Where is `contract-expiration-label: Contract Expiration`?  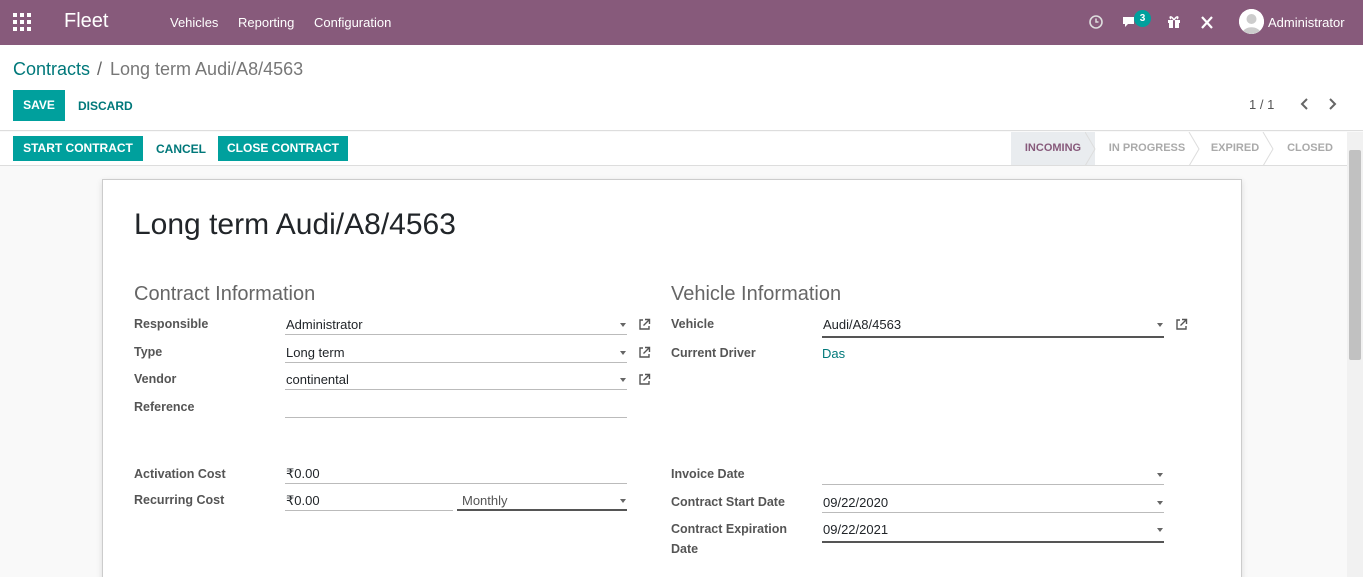 contract-expiration-label: Contract Expiration is located at coordinates (729, 529).